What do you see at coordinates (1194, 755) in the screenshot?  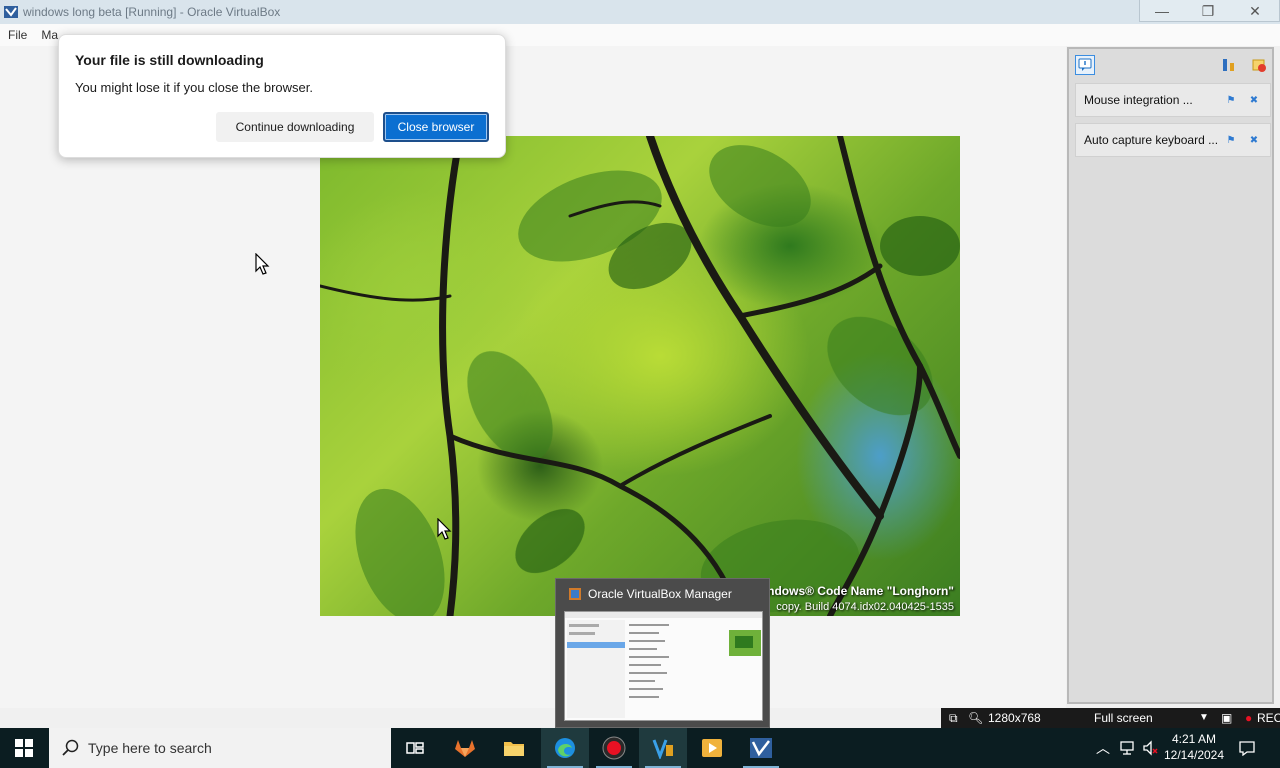 I see `clock-date: 12/14/2024` at bounding box center [1194, 755].